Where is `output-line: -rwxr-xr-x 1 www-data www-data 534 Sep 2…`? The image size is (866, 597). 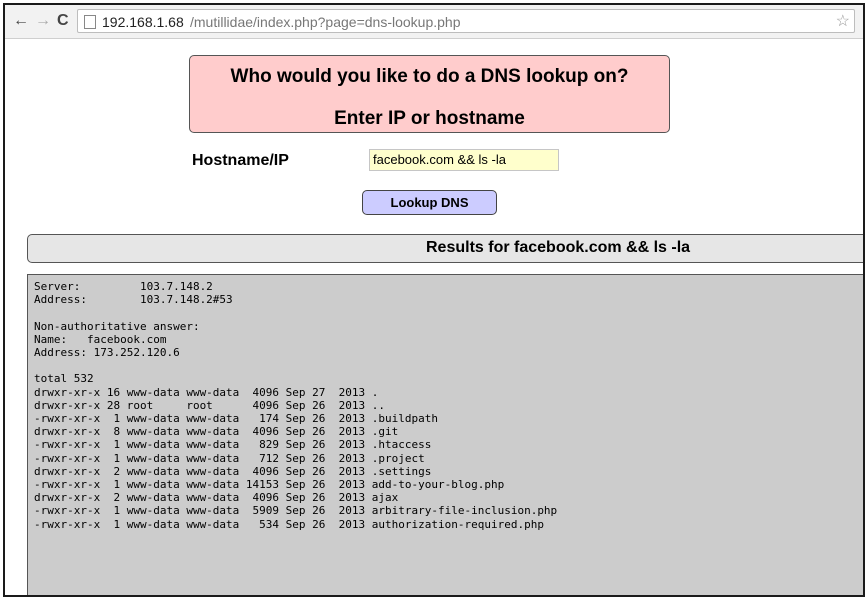
output-line: -rwxr-xr-x 1 www-data www-data 534 Sep 2… is located at coordinates (289, 524).